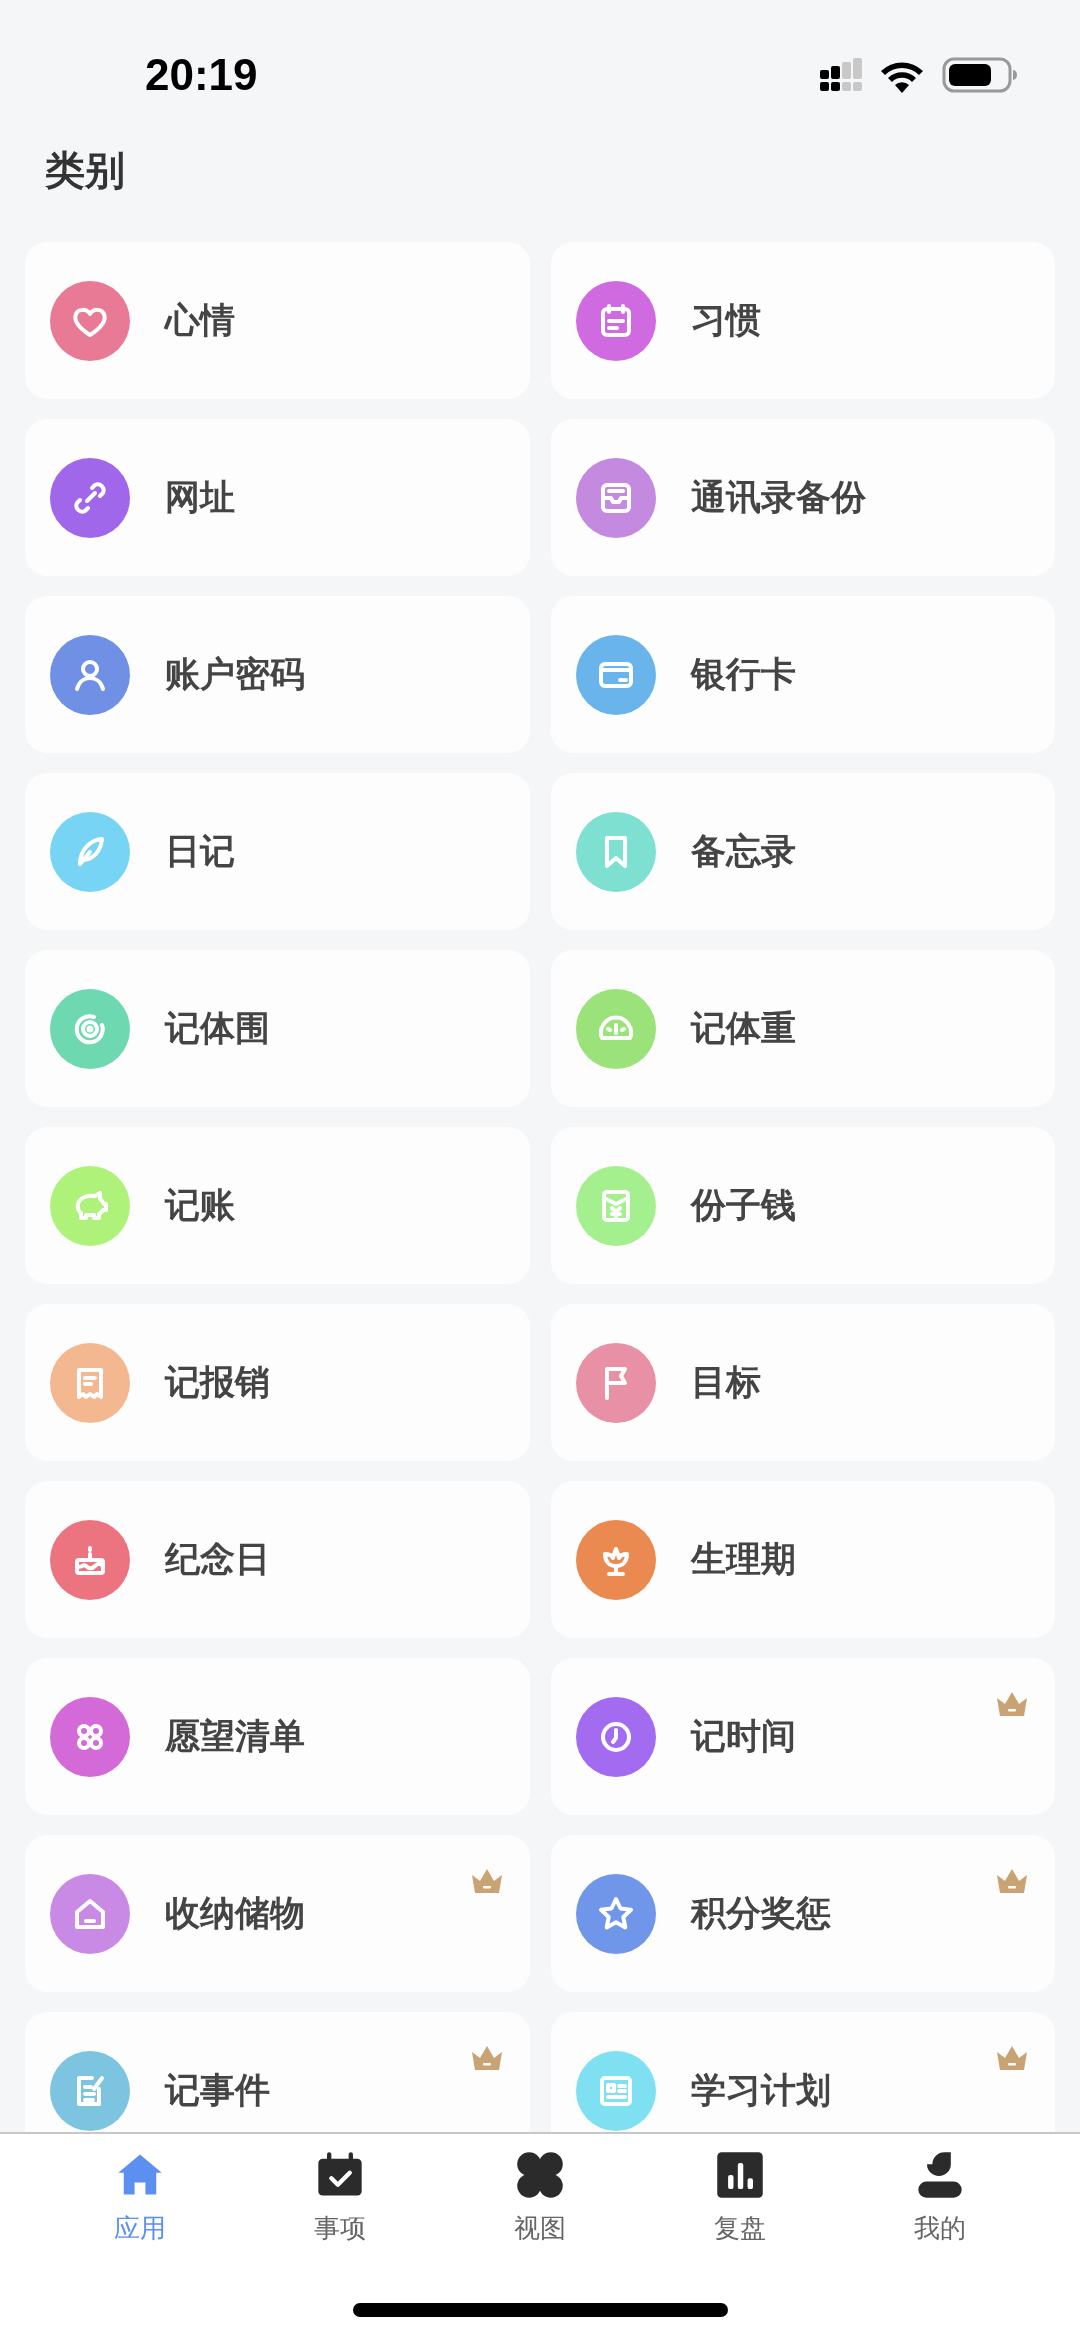 The height and width of the screenshot is (2341, 1080). What do you see at coordinates (802, 320) in the screenshot?
I see `category-card: 习惯` at bounding box center [802, 320].